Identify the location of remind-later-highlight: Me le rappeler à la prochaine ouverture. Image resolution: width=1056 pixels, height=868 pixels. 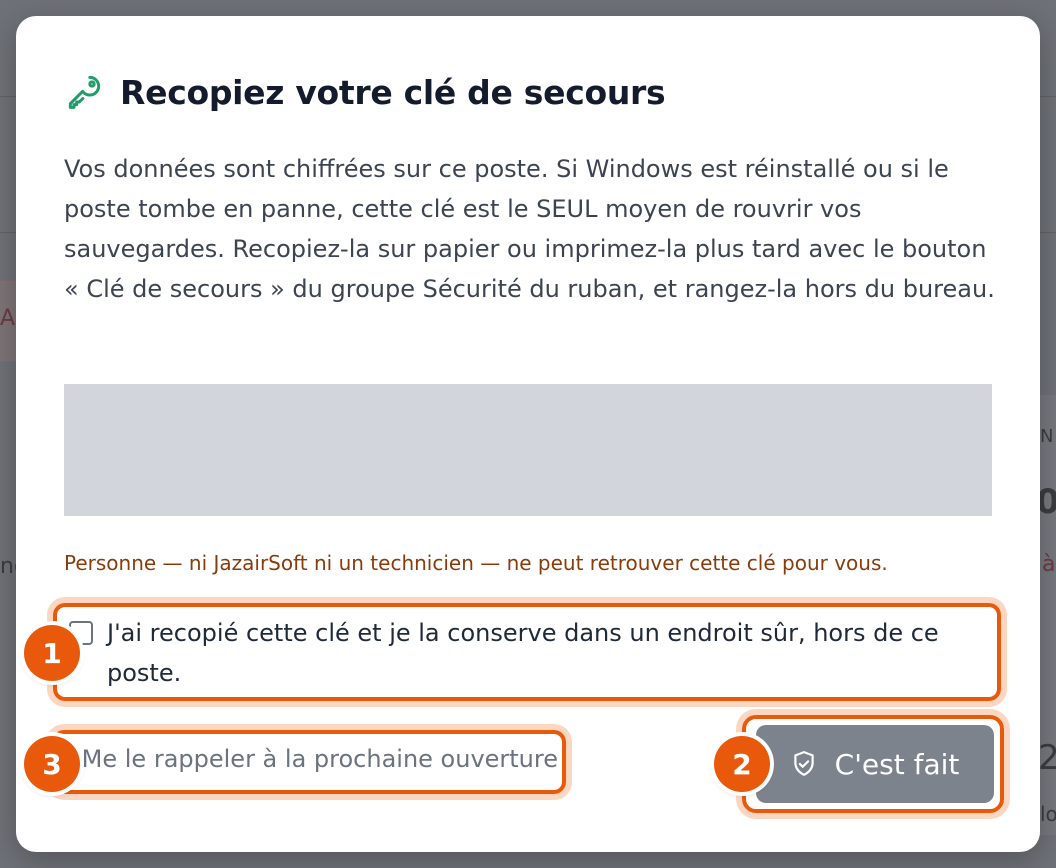
(309, 762).